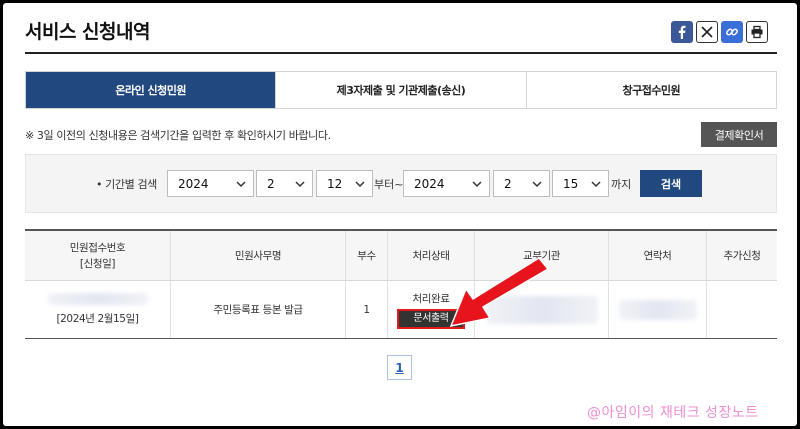  Describe the element at coordinates (389, 184) in the screenshot. I see `from-suffix: 부터~` at that location.